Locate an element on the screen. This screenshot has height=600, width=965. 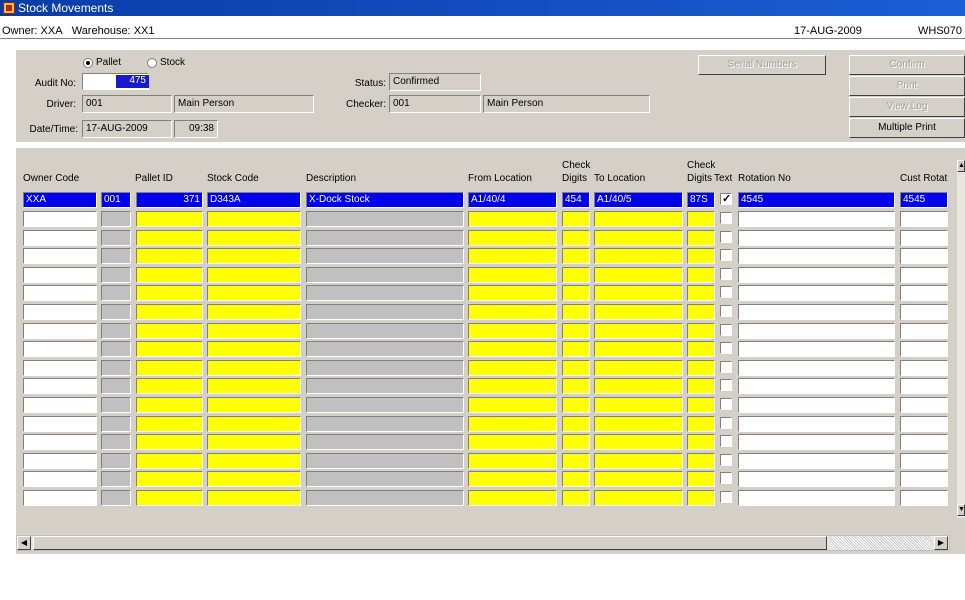
cell-to-location: A1/40/5 is located at coordinates (638, 200).